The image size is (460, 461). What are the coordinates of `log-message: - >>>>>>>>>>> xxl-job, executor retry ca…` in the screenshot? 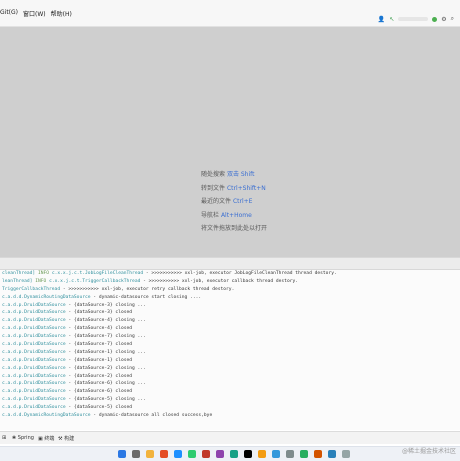 It's located at (147, 289).